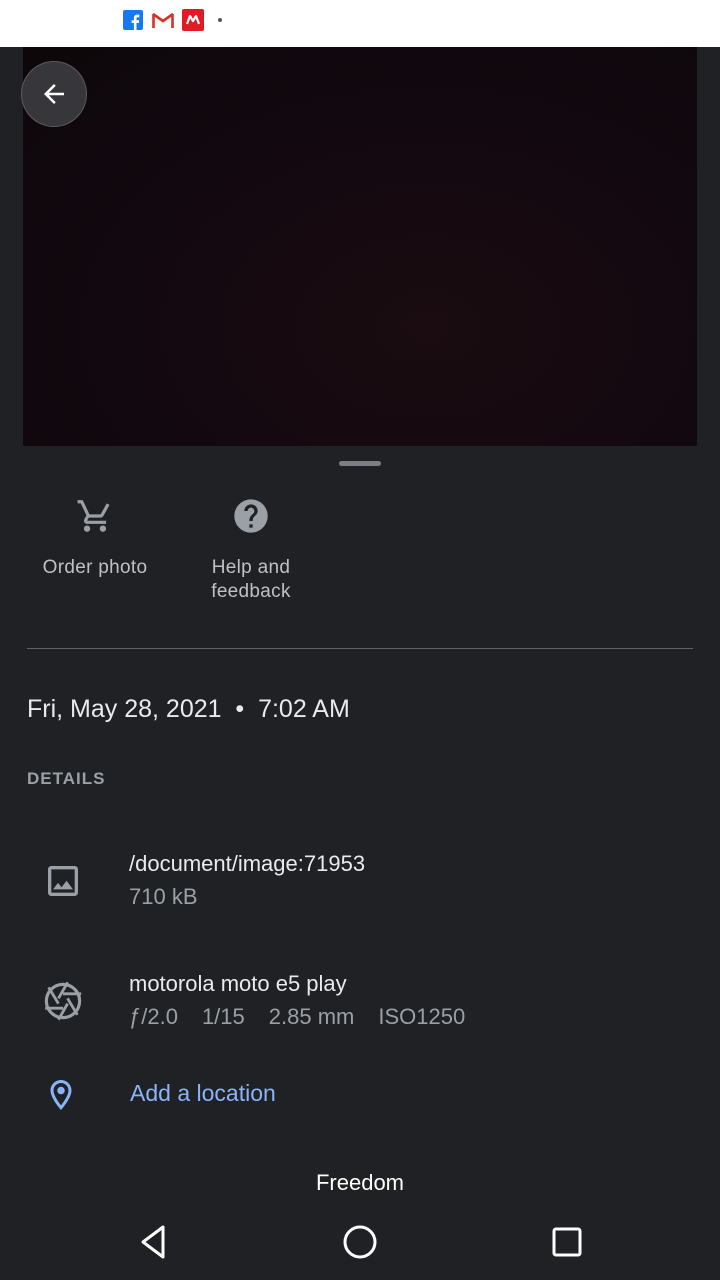 Image resolution: width=720 pixels, height=1280 pixels. What do you see at coordinates (360, 888) in the screenshot?
I see `file-details-row: /document/image:71953 710 kB` at bounding box center [360, 888].